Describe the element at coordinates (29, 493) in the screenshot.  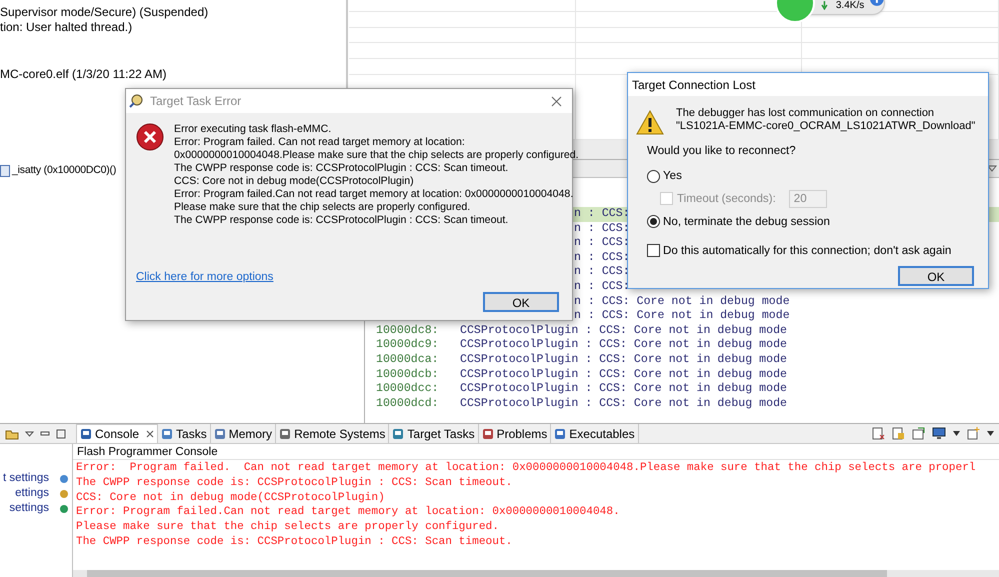
I see `settings-link: ettings` at that location.